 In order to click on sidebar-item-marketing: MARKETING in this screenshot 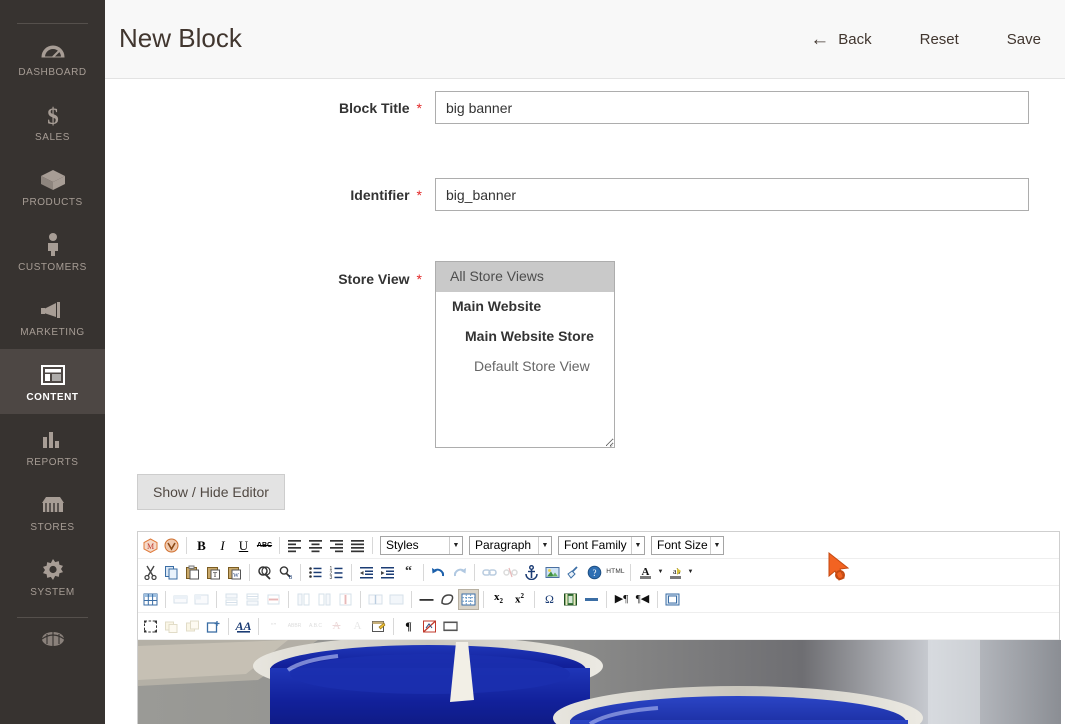, I will do `click(52, 316)`.